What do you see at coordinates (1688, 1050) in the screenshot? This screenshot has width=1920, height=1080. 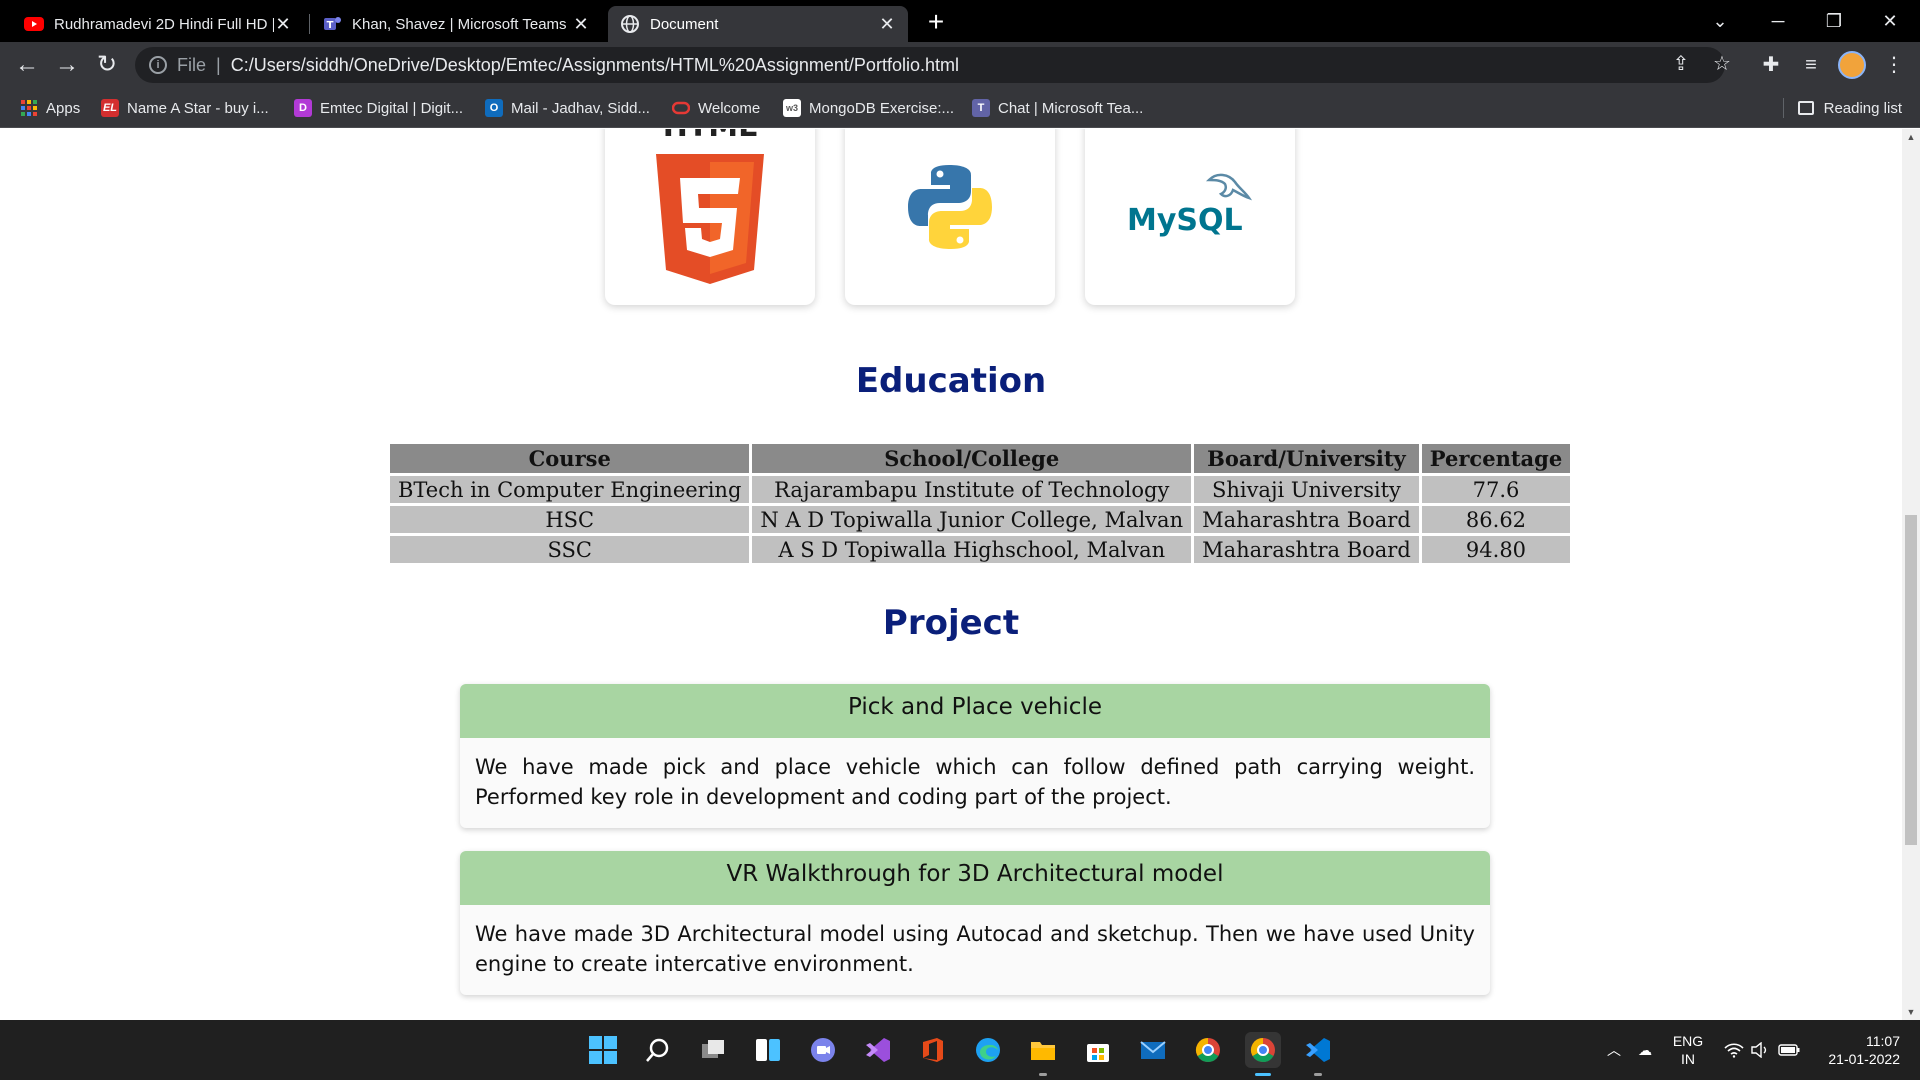 I see `language-indicator: ENG IN` at bounding box center [1688, 1050].